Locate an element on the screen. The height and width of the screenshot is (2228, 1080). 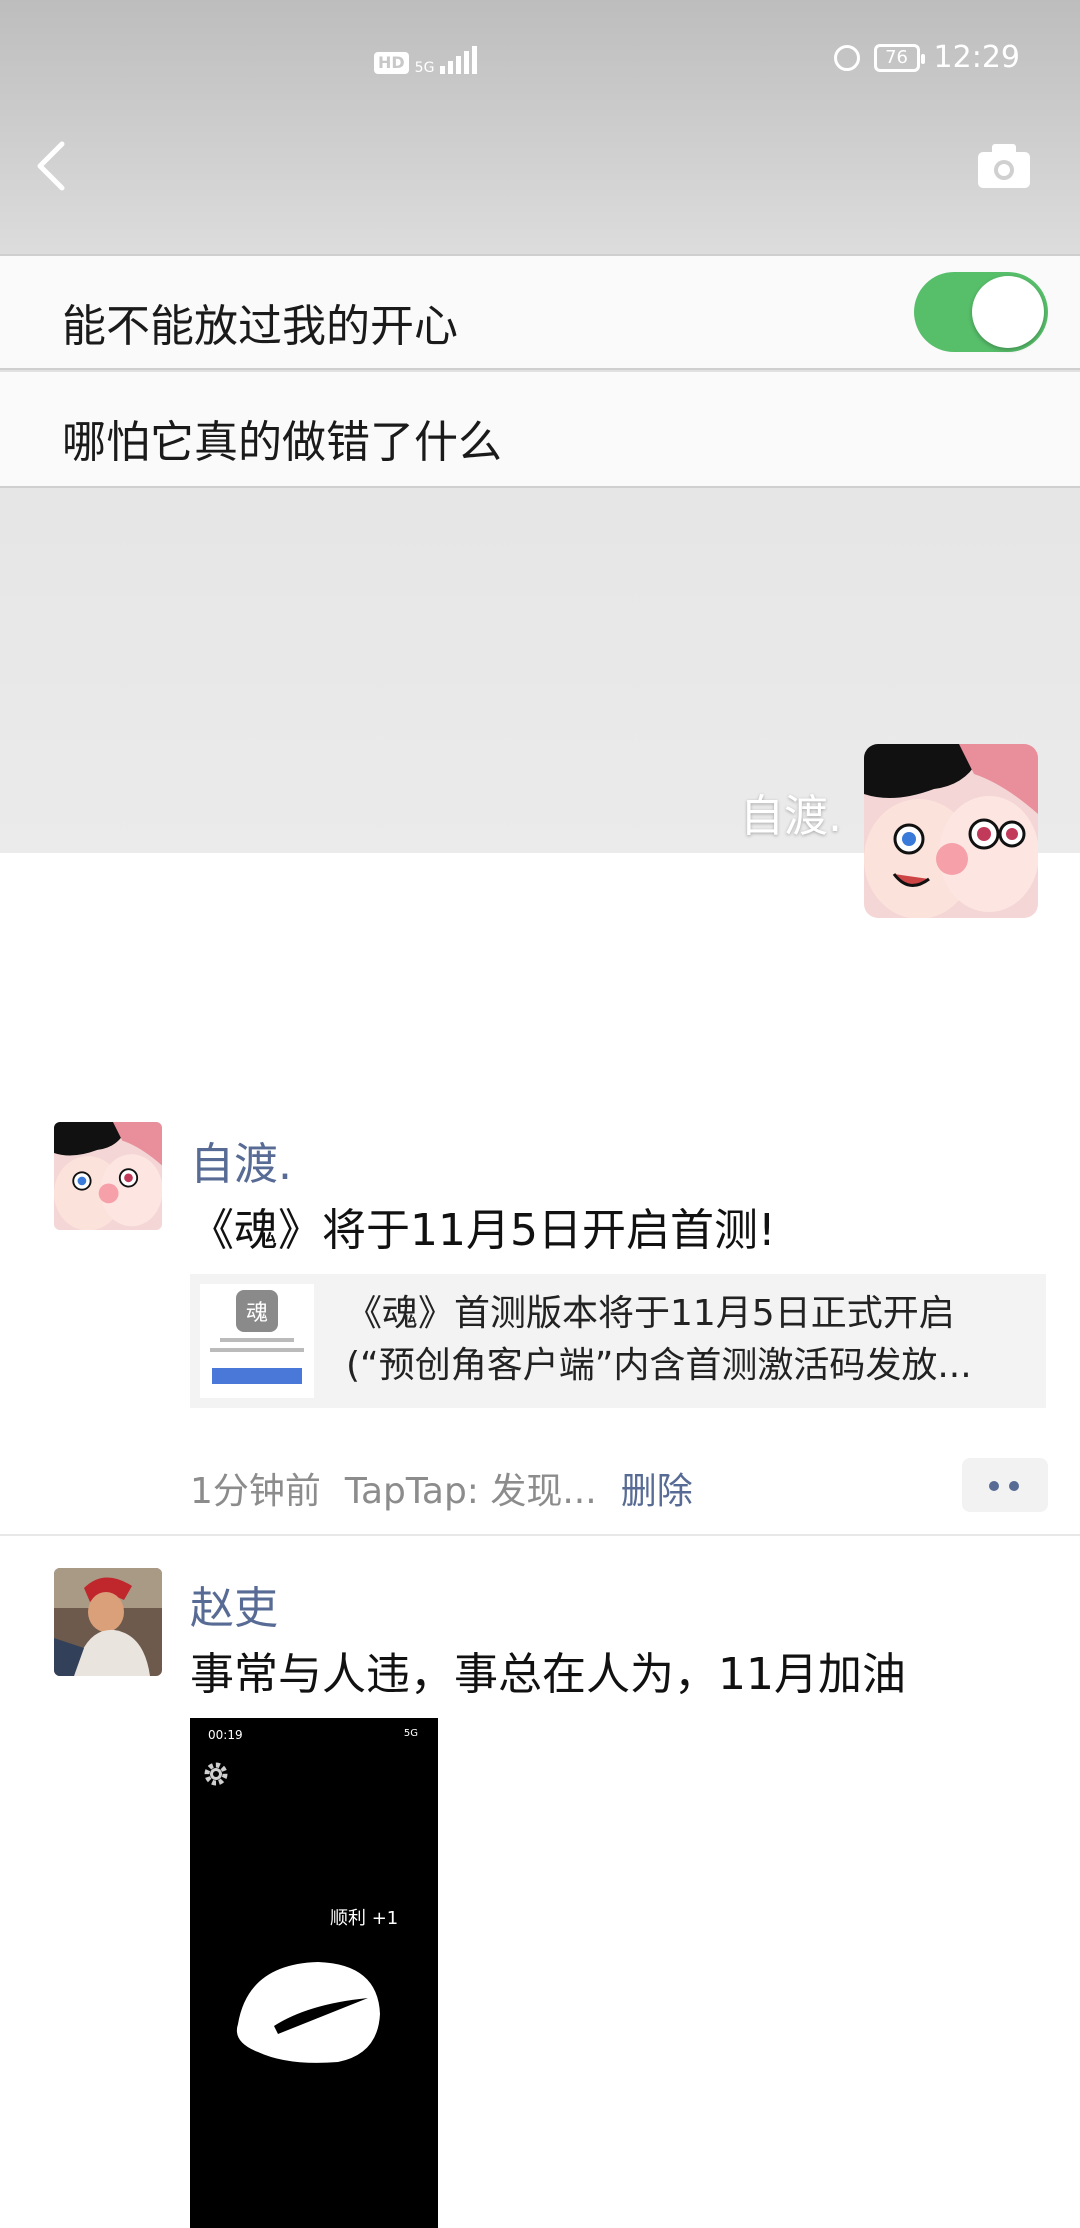
chevron-left-icon is located at coordinates (52, 166).